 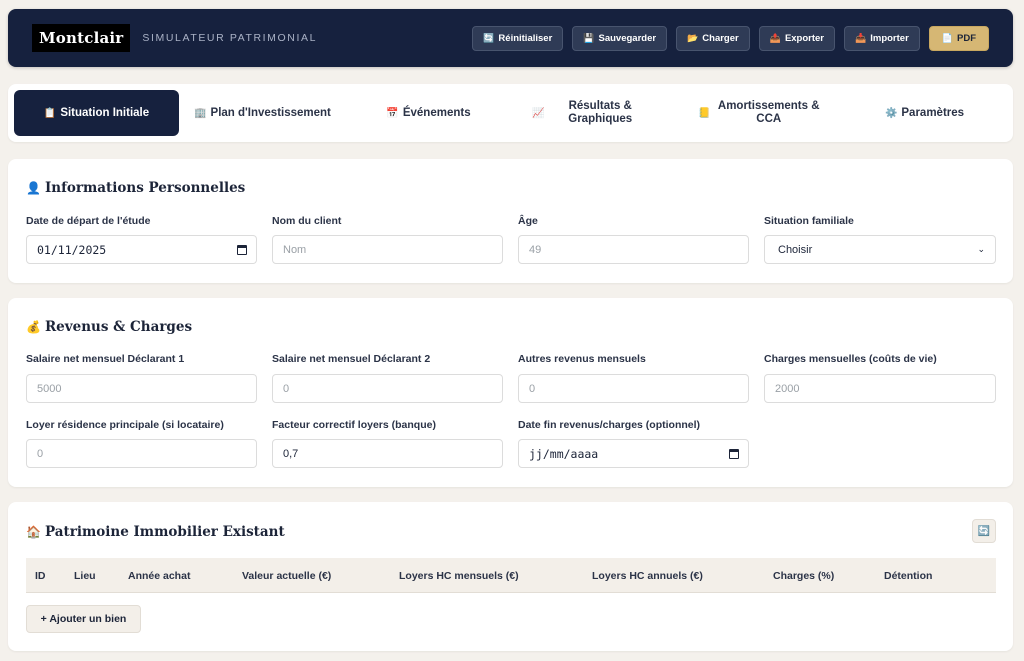 I want to click on logo: Montclair, so click(x=81, y=38).